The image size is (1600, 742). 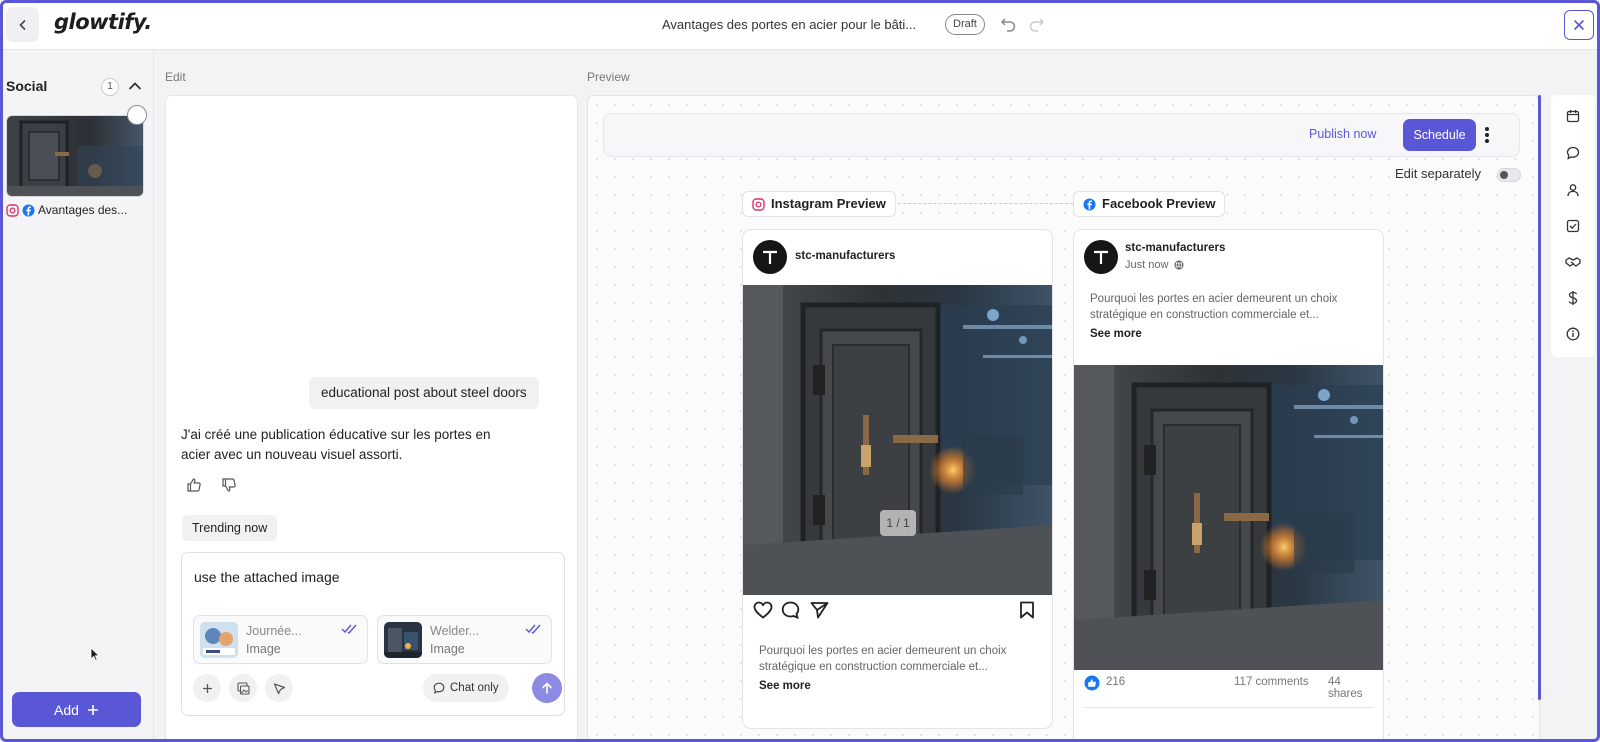 I want to click on user-icon, so click(x=1573, y=190).